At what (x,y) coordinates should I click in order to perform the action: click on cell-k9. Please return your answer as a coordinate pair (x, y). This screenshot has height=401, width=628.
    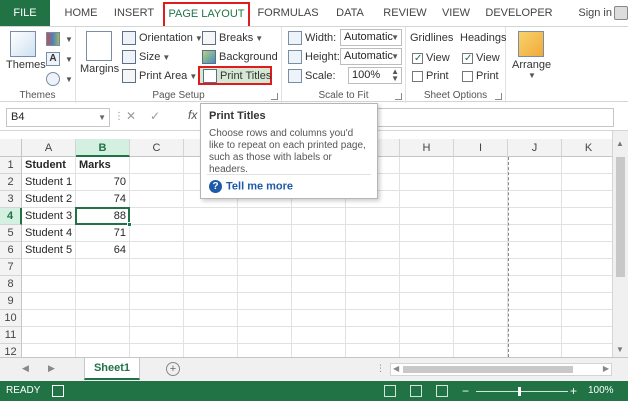
    Looking at the image, I should click on (587, 301).